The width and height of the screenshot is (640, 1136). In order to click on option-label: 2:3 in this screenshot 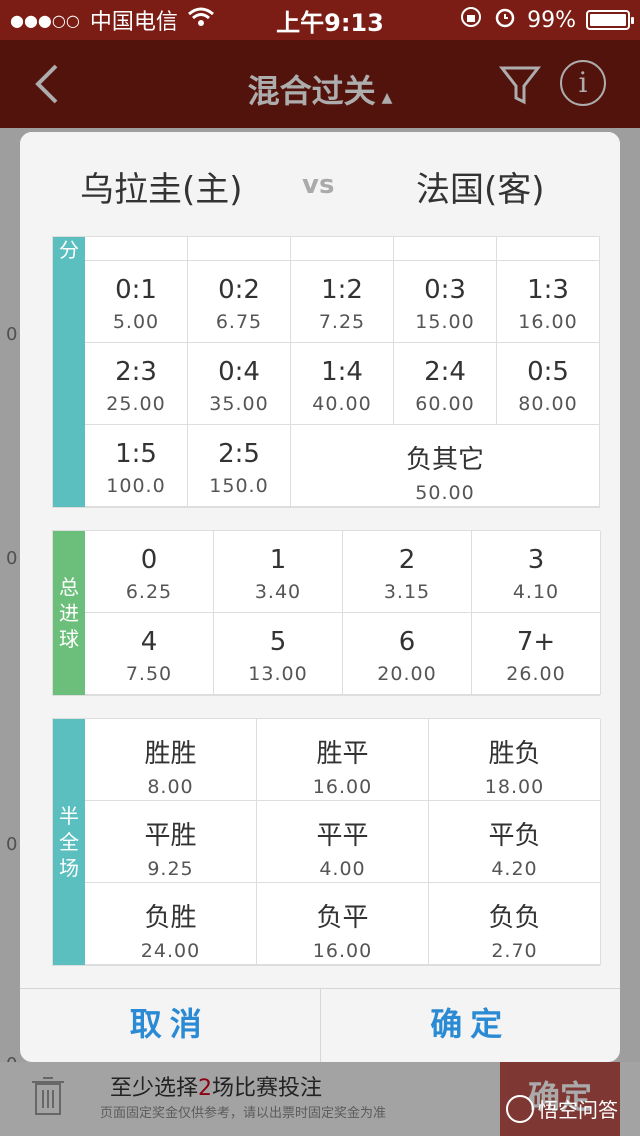, I will do `click(136, 372)`.